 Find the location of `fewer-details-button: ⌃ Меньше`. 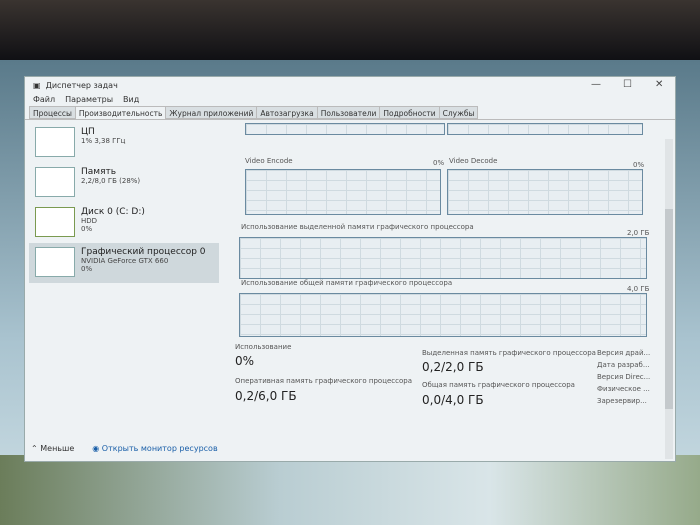

fewer-details-button: ⌃ Меньше is located at coordinates (52, 448).